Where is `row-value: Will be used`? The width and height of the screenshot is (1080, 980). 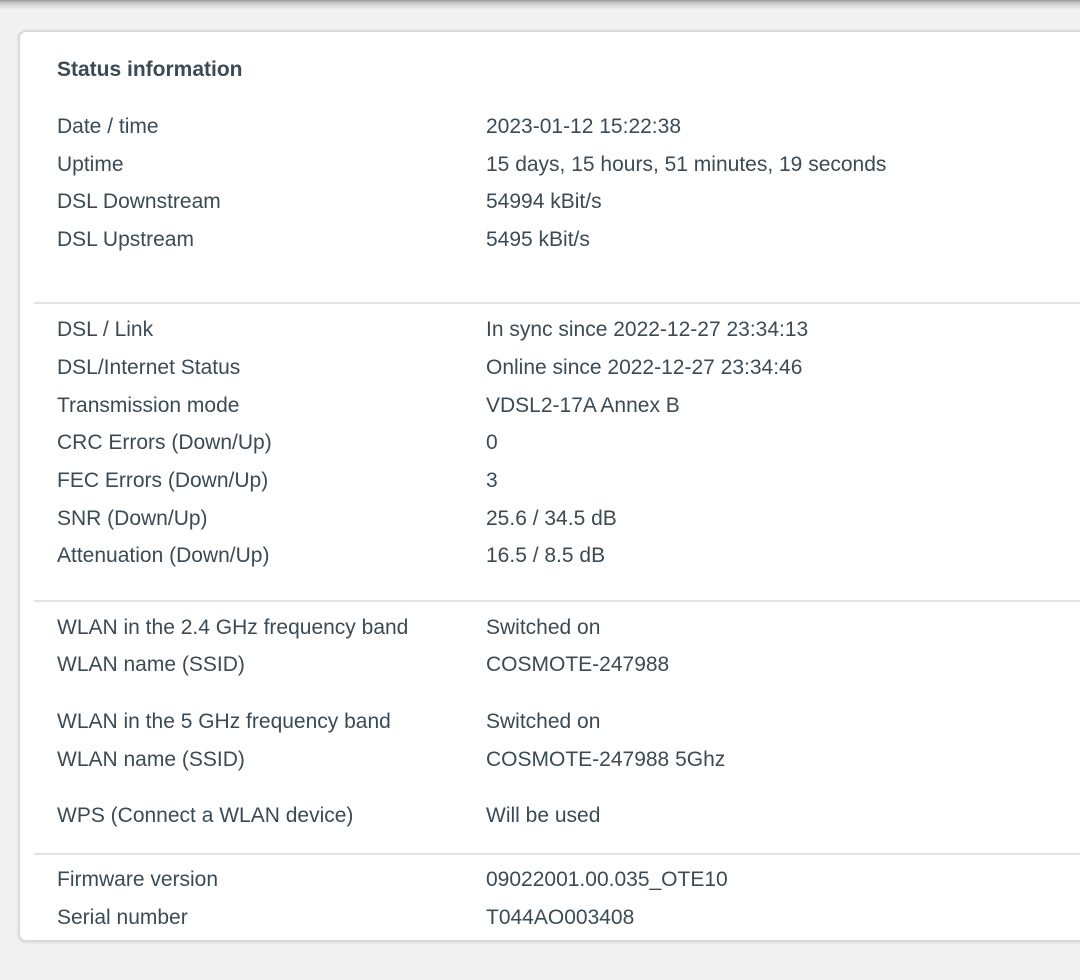 row-value: Will be used is located at coordinates (543, 815).